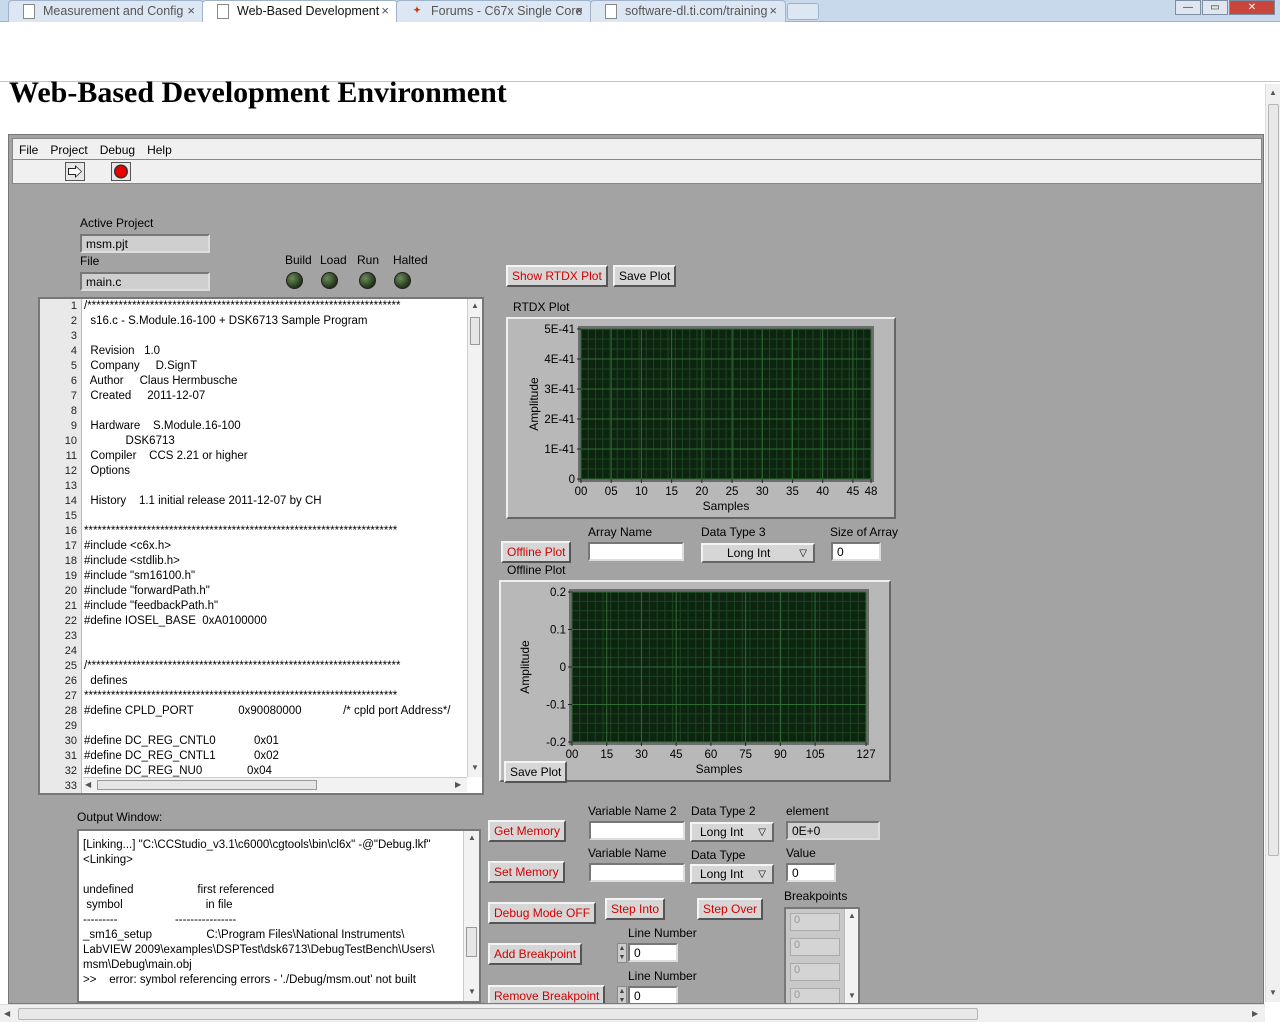 The width and height of the screenshot is (1280, 1022). Describe the element at coordinates (70, 741) in the screenshot. I see `line-number: 30` at that location.